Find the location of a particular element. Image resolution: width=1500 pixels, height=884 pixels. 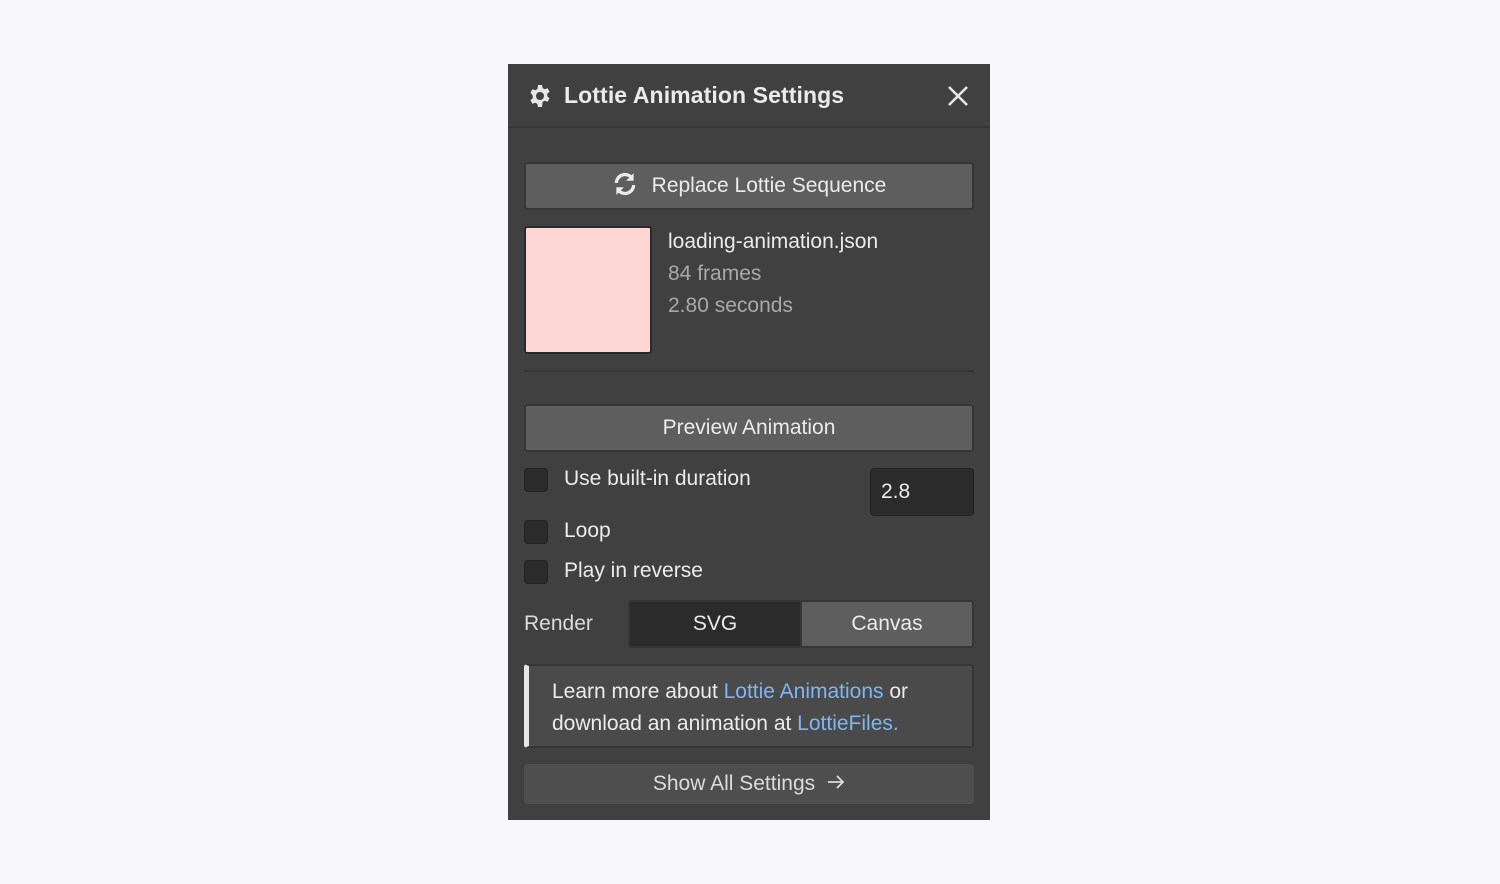

animation-thumbnail is located at coordinates (588, 290).